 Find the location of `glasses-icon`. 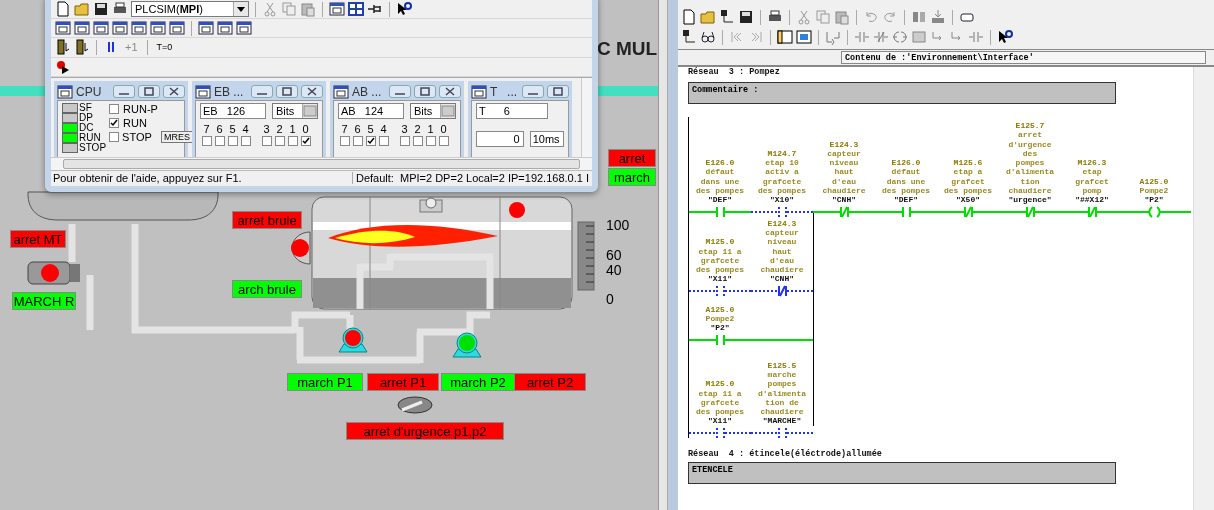

glasses-icon is located at coordinates (708, 37).